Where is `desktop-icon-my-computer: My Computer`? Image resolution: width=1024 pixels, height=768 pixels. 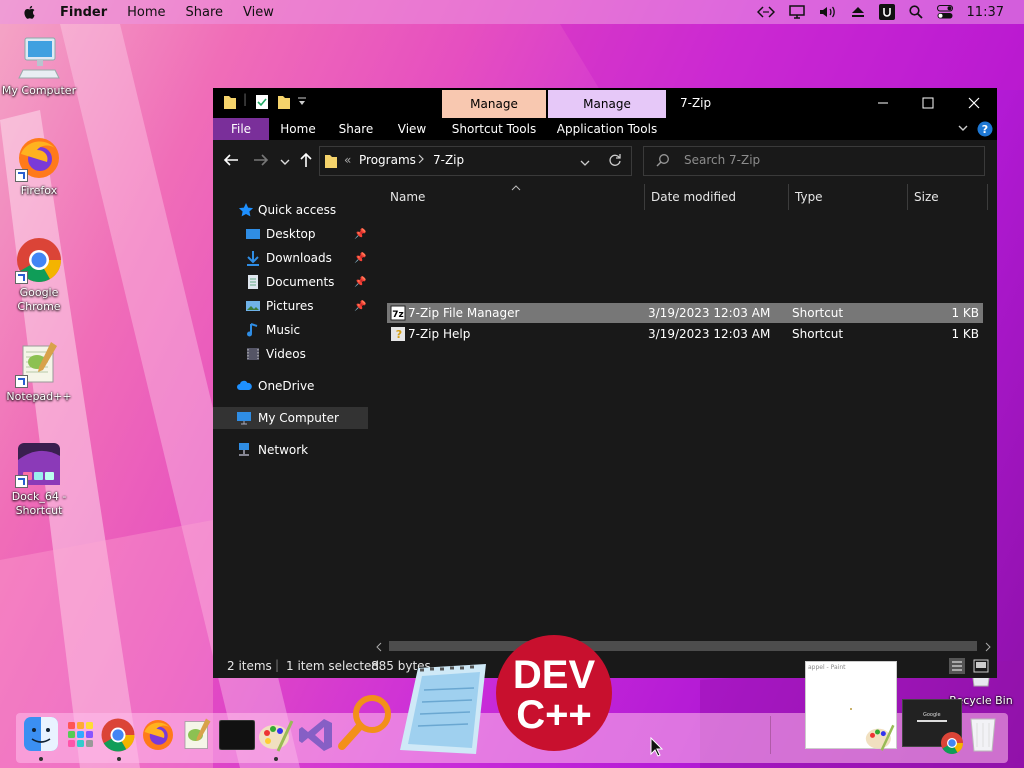
desktop-icon-my-computer: My Computer is located at coordinates (39, 66).